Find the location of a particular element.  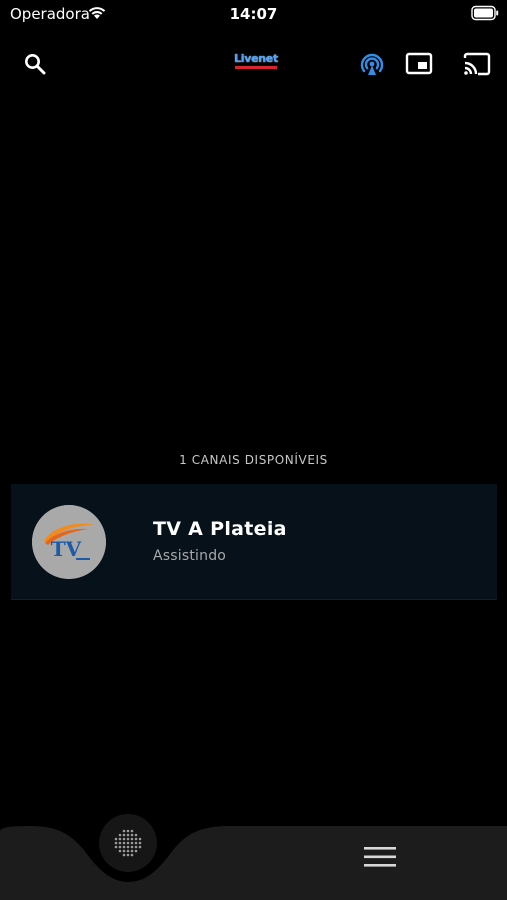

bottom-bar-background is located at coordinates (253, 863).